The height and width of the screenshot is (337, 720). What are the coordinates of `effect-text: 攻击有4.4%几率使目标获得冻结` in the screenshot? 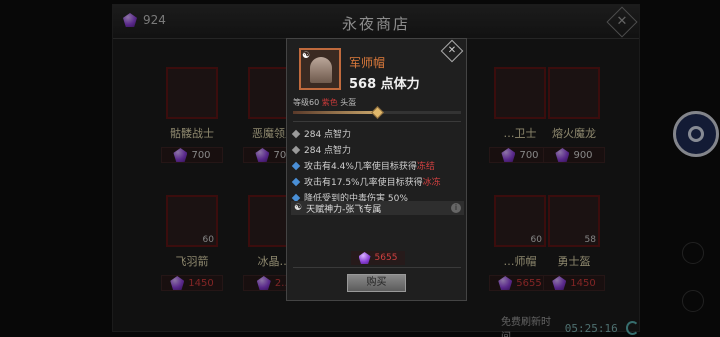 It's located at (369, 165).